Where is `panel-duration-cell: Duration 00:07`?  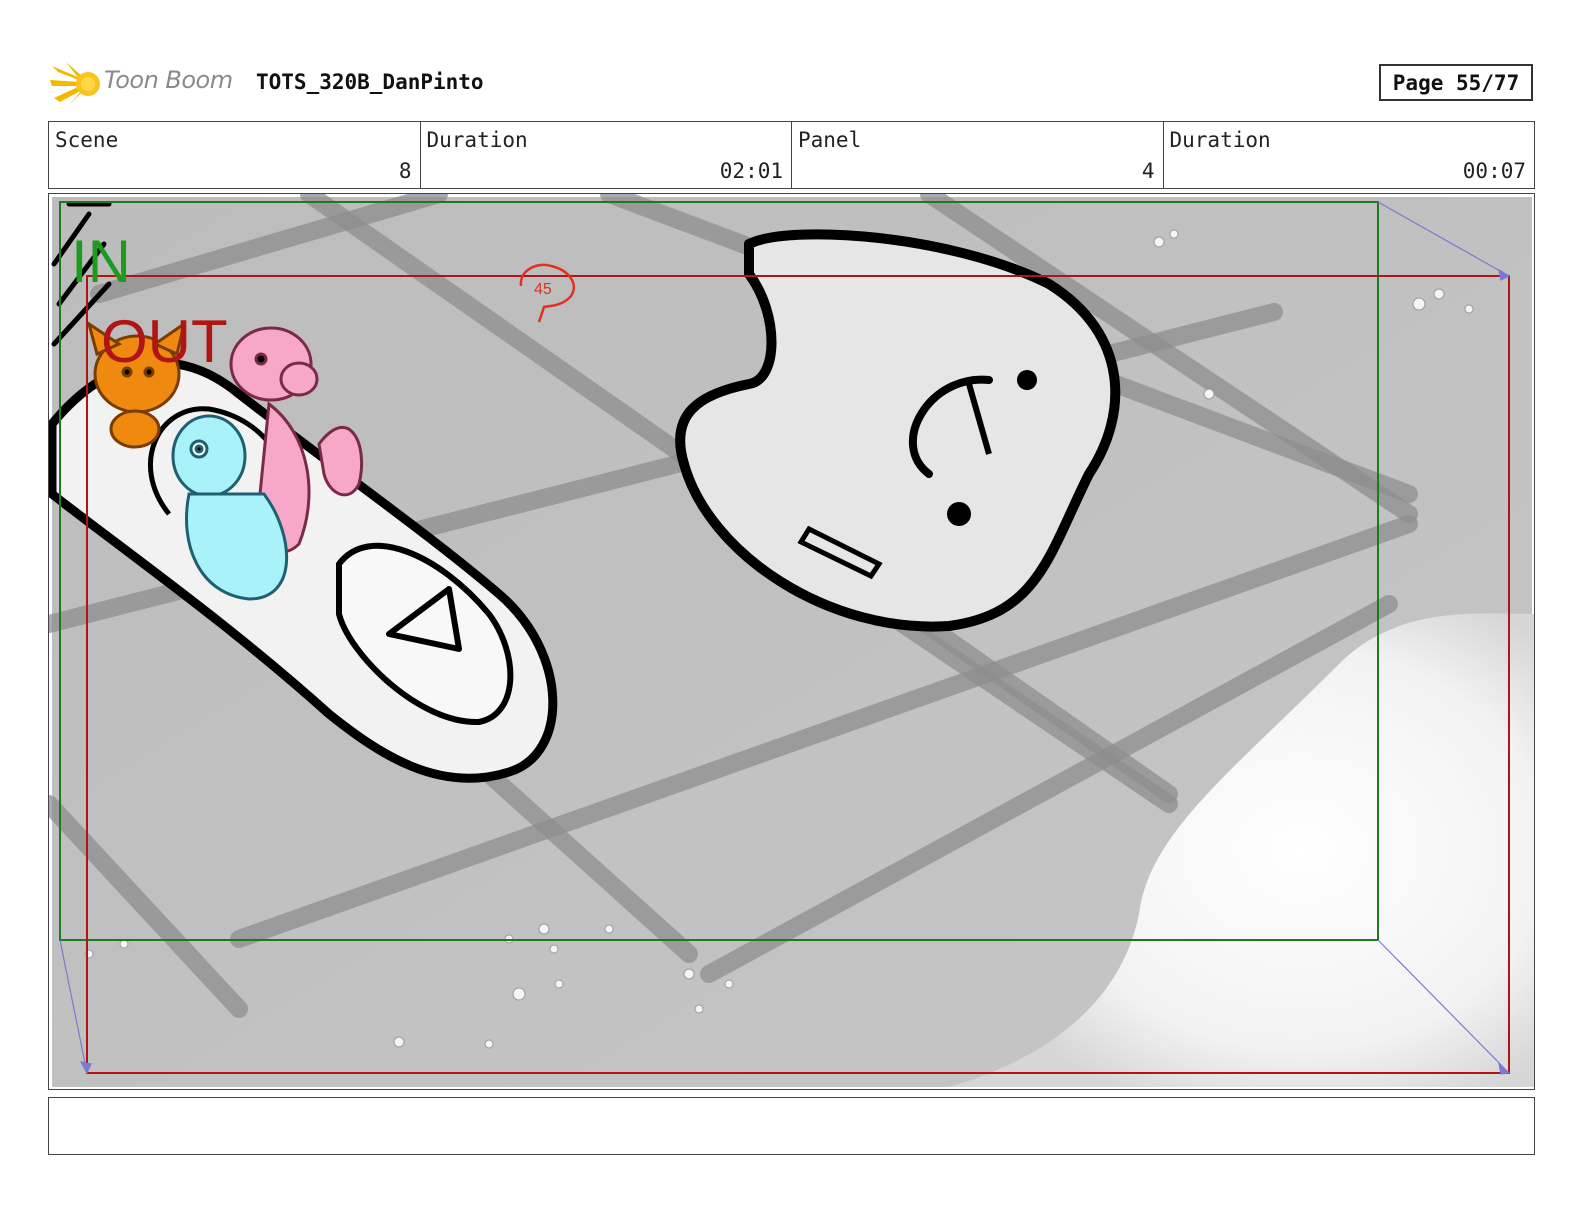 panel-duration-cell: Duration 00:07 is located at coordinates (1349, 155).